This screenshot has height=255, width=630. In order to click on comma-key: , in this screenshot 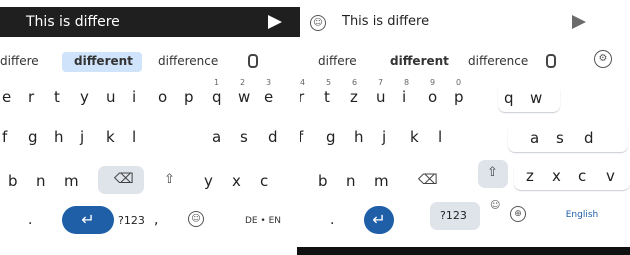, I will do `click(156, 220)`.